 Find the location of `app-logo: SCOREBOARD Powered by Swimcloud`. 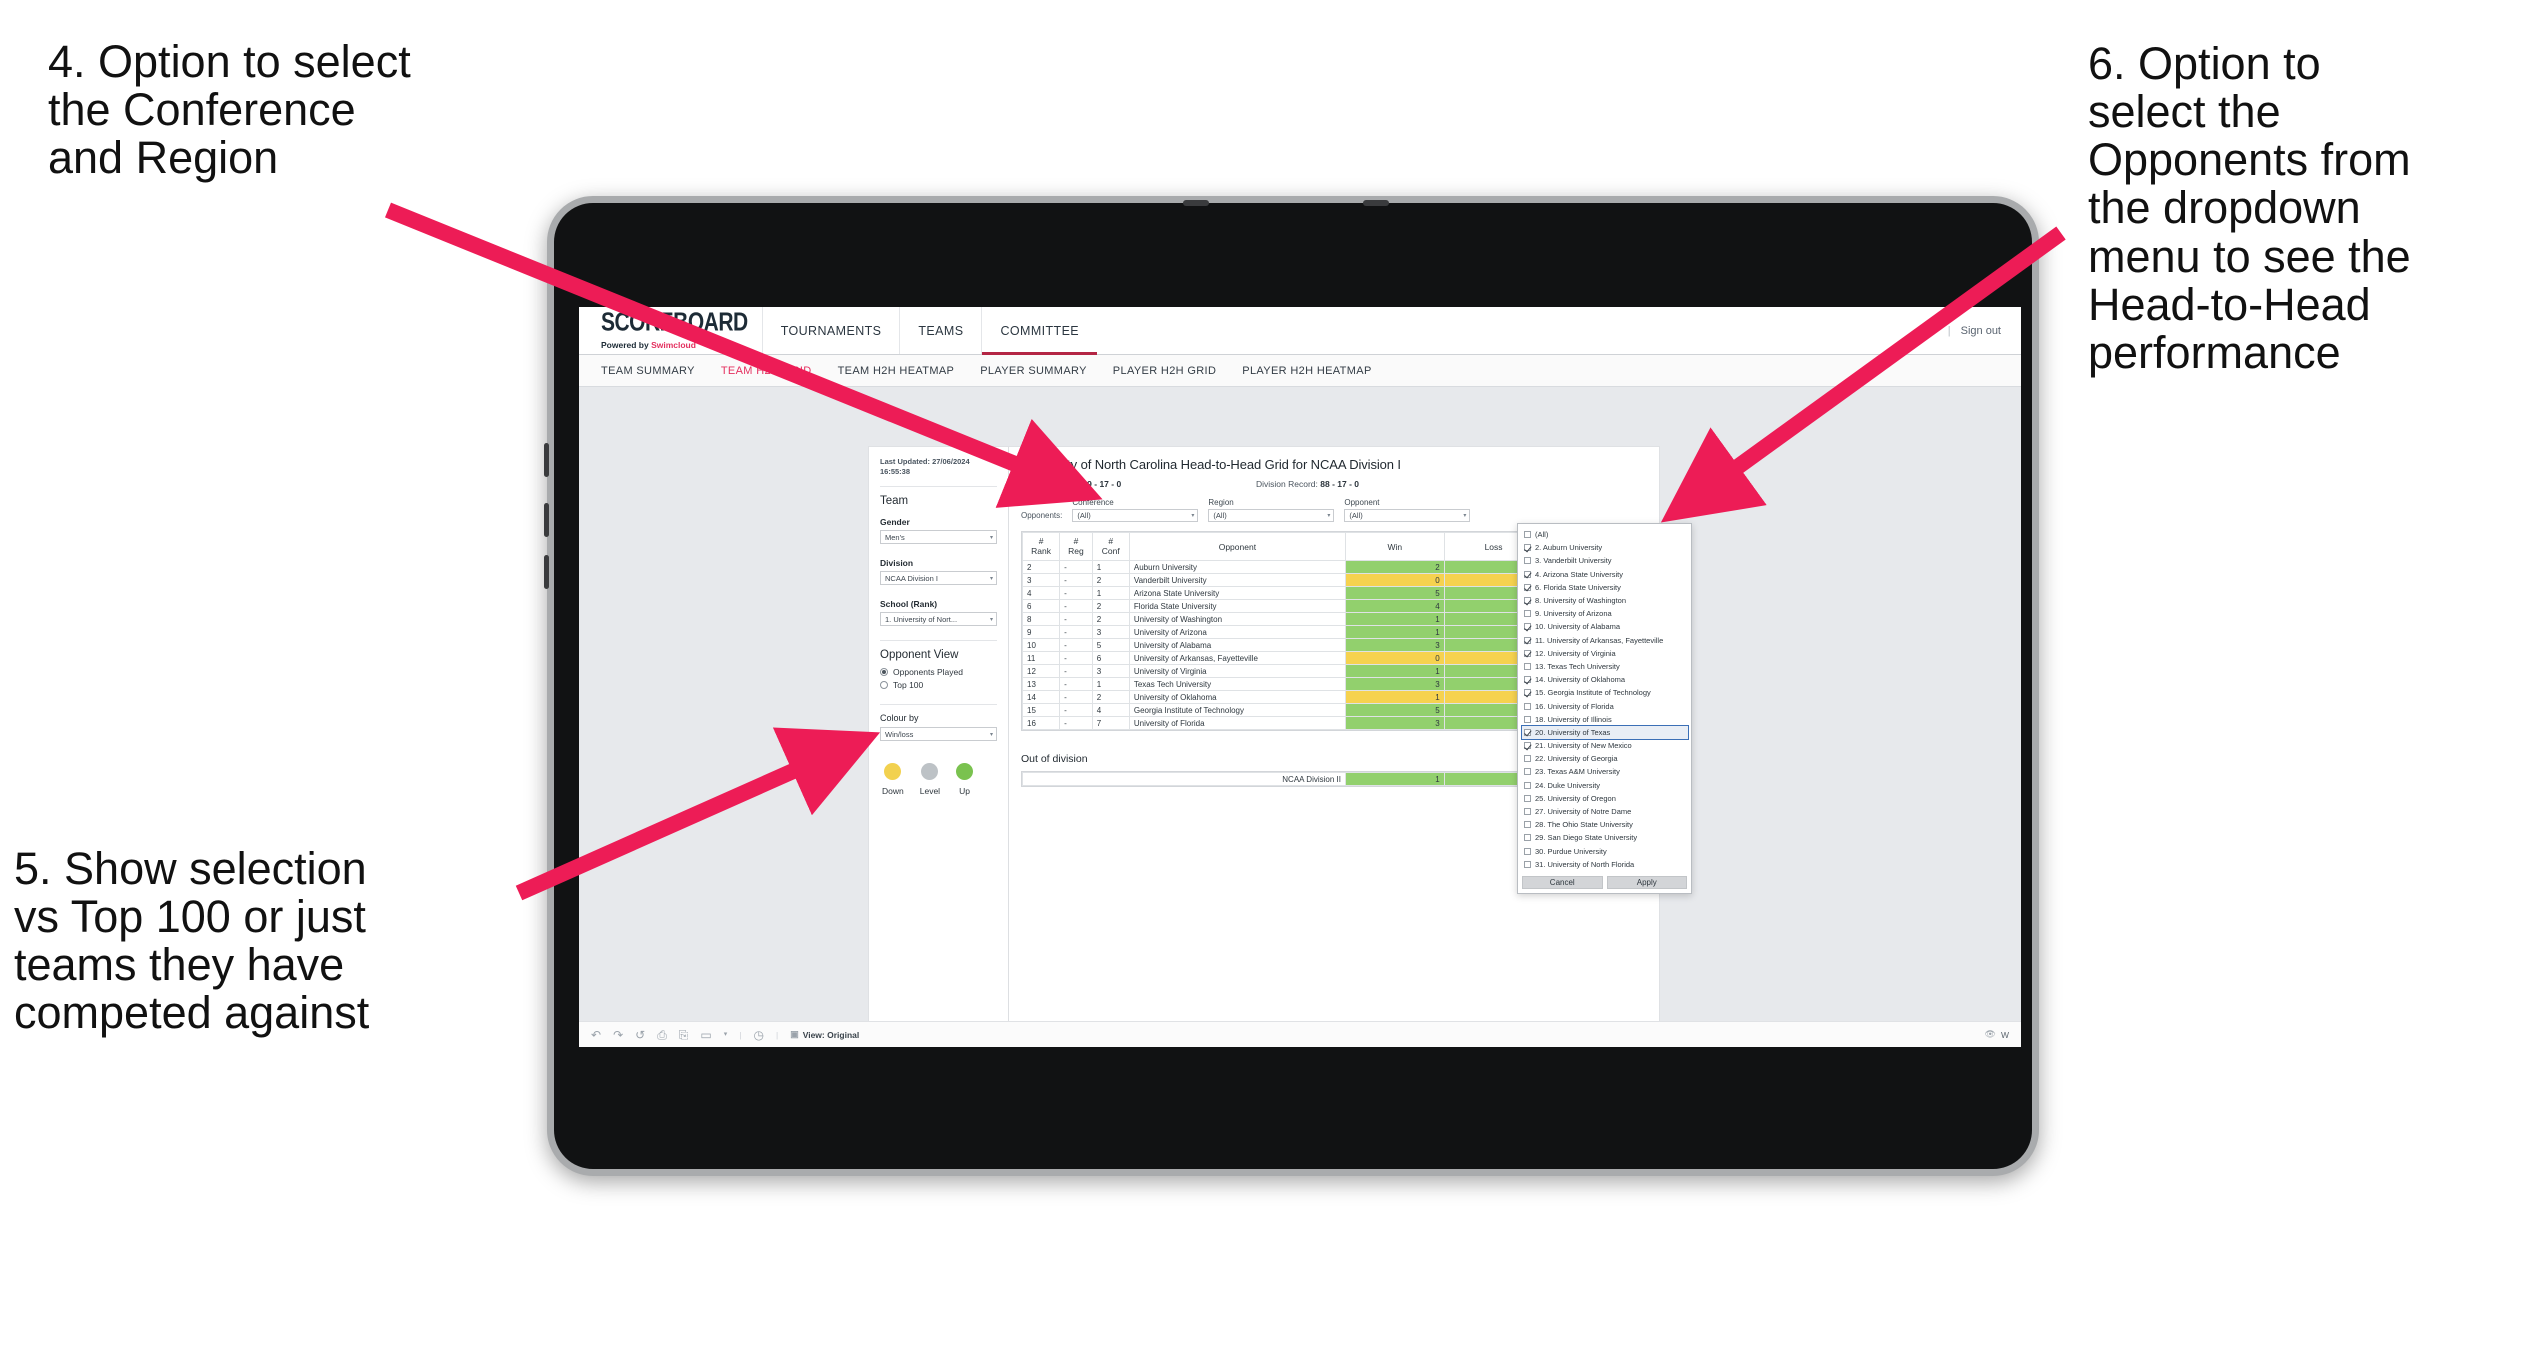

app-logo: SCOREBOARD Powered by Swimcloud is located at coordinates (670, 330).